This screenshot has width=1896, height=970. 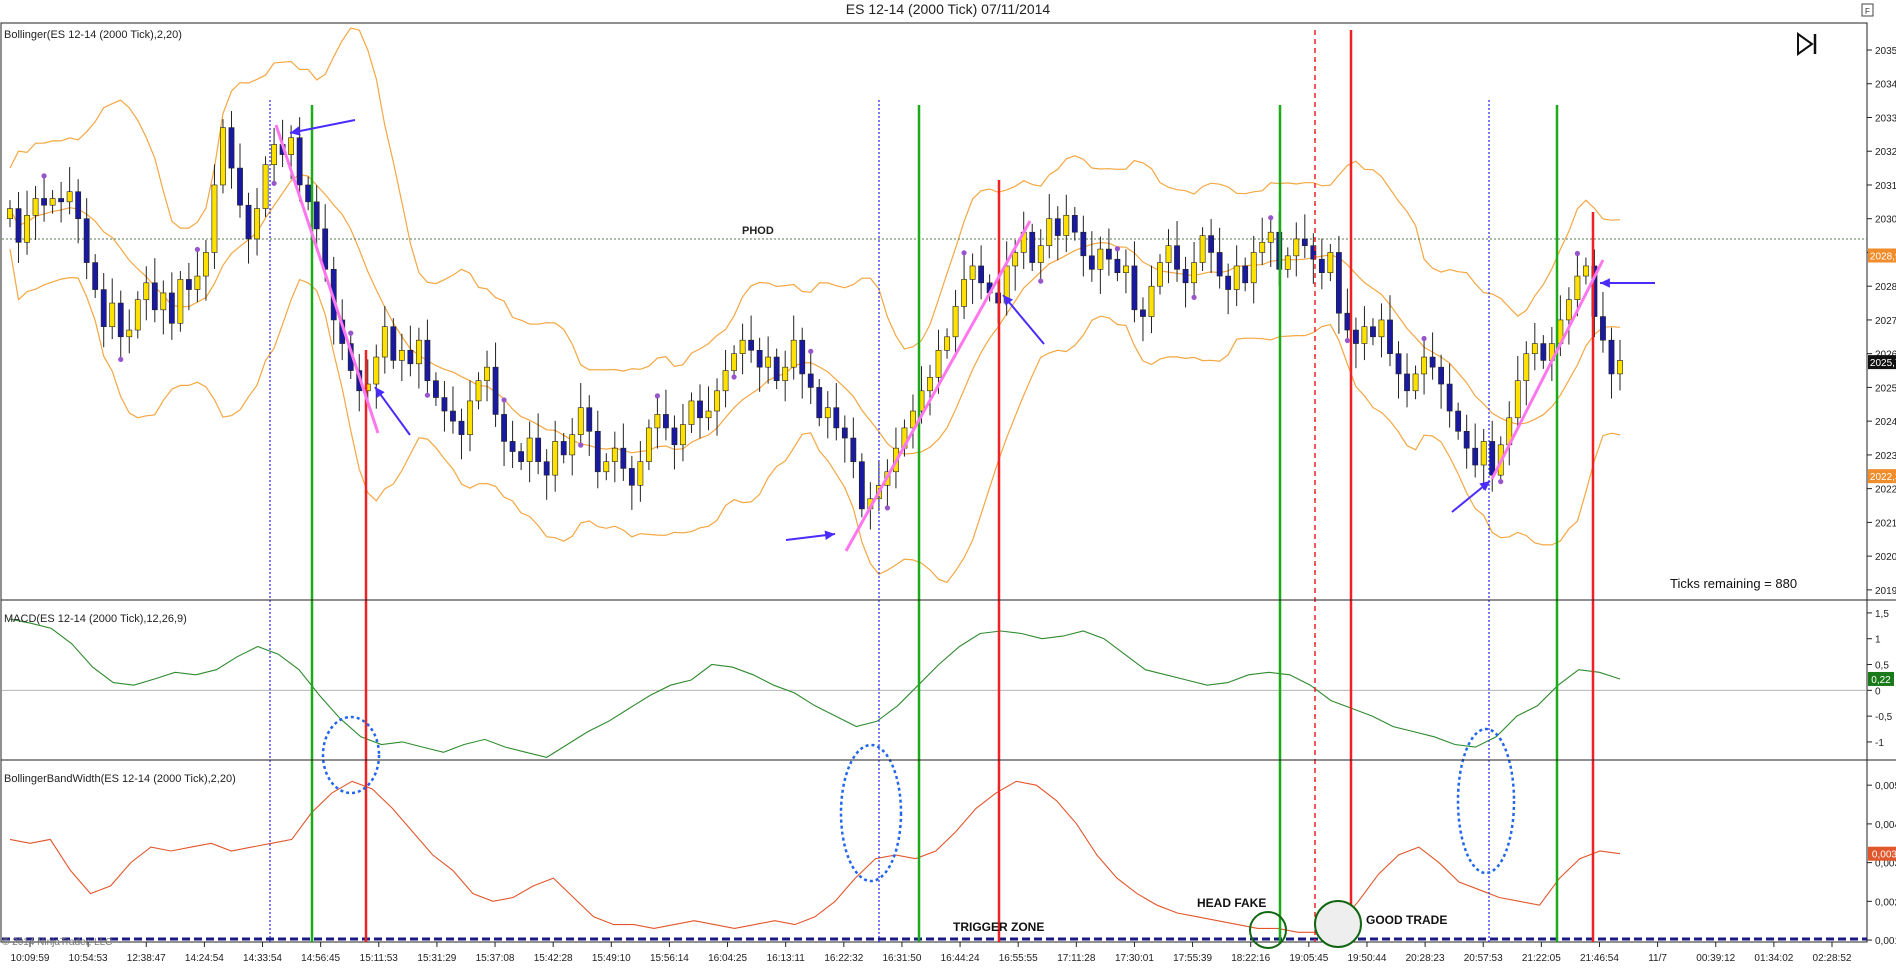 What do you see at coordinates (1885, 287) in the screenshot?
I see `y-tick-label: 2028,00` at bounding box center [1885, 287].